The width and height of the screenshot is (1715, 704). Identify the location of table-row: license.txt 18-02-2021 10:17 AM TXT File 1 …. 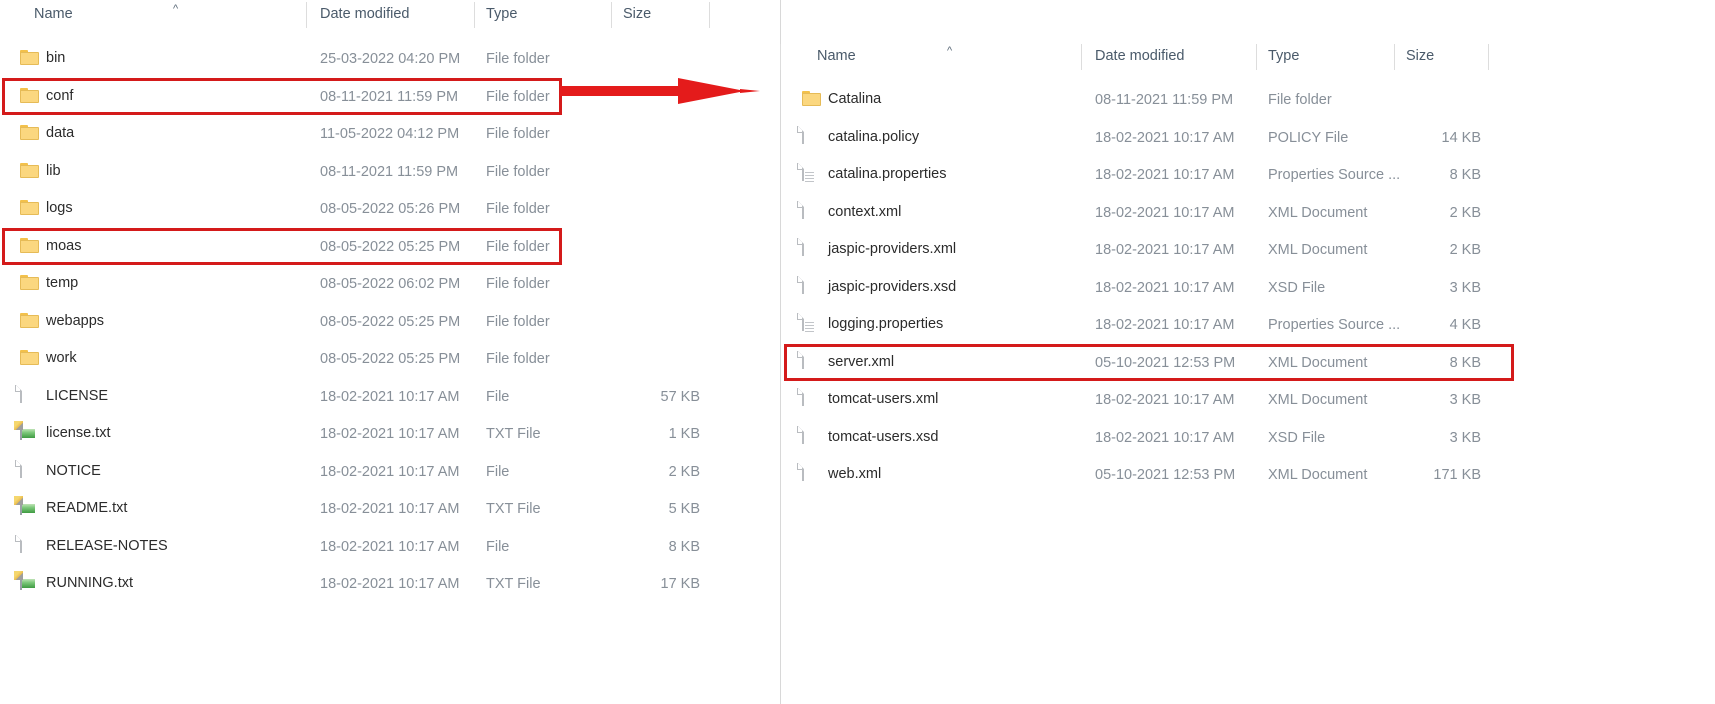
(390, 434).